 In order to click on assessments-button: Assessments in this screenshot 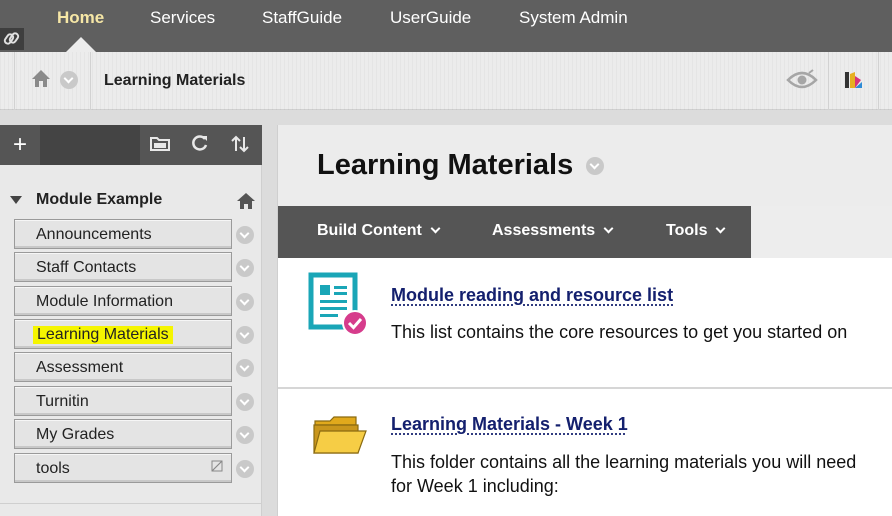, I will do `click(553, 231)`.